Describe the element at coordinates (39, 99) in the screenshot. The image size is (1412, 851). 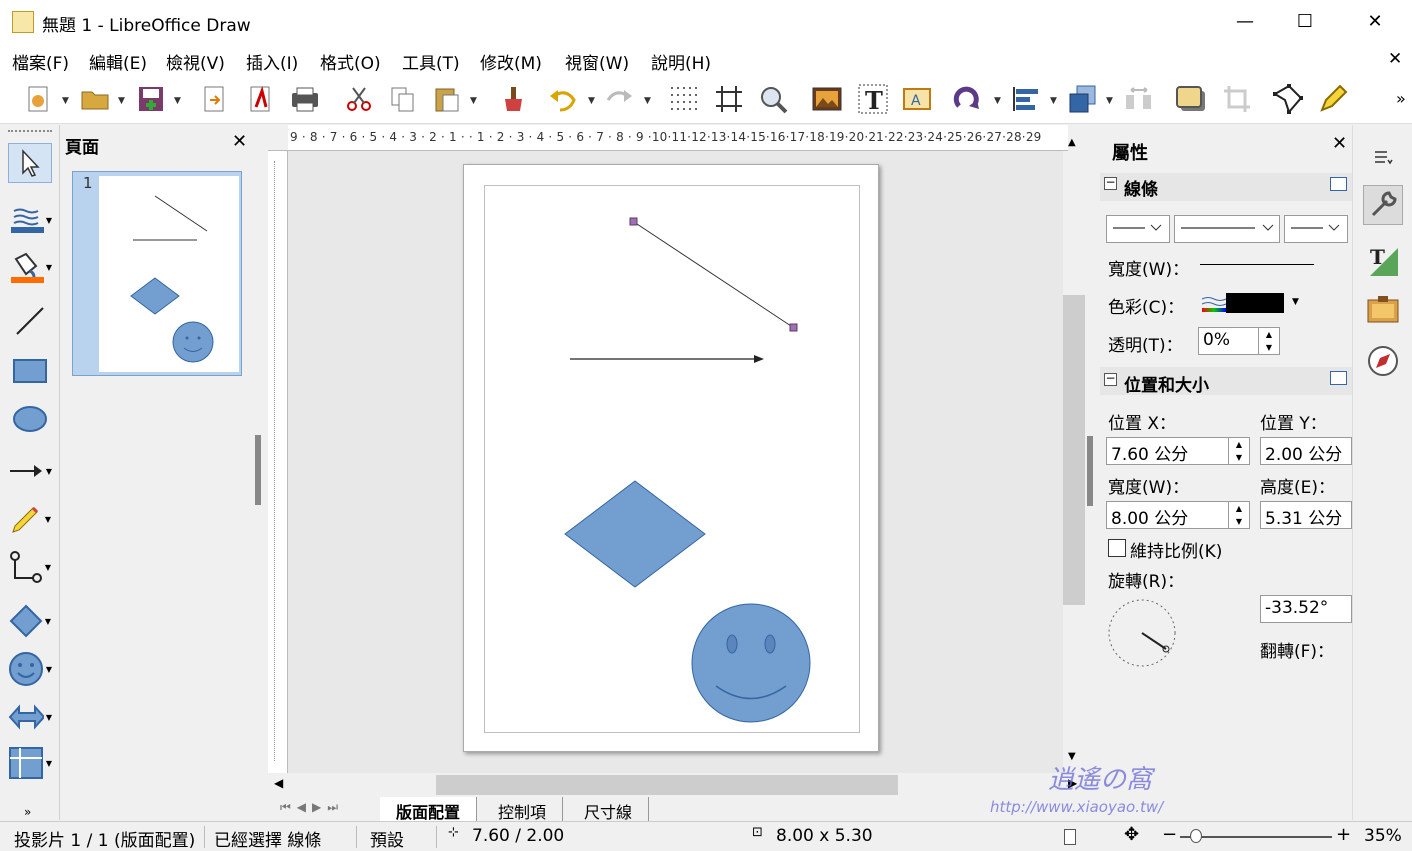
I see `new-document-icon` at that location.